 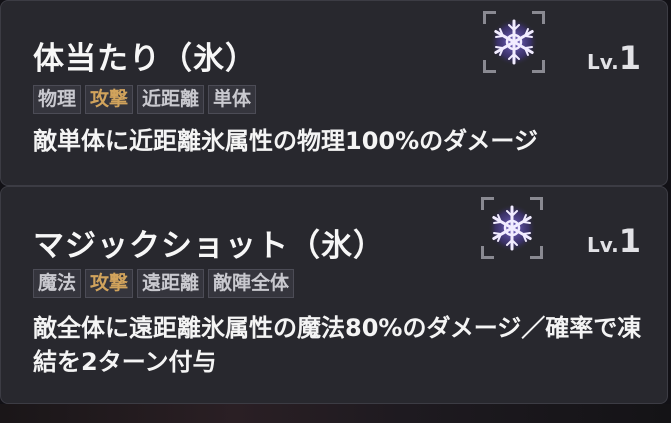 I want to click on skill-name: マジックショット（氷）, so click(x=209, y=246).